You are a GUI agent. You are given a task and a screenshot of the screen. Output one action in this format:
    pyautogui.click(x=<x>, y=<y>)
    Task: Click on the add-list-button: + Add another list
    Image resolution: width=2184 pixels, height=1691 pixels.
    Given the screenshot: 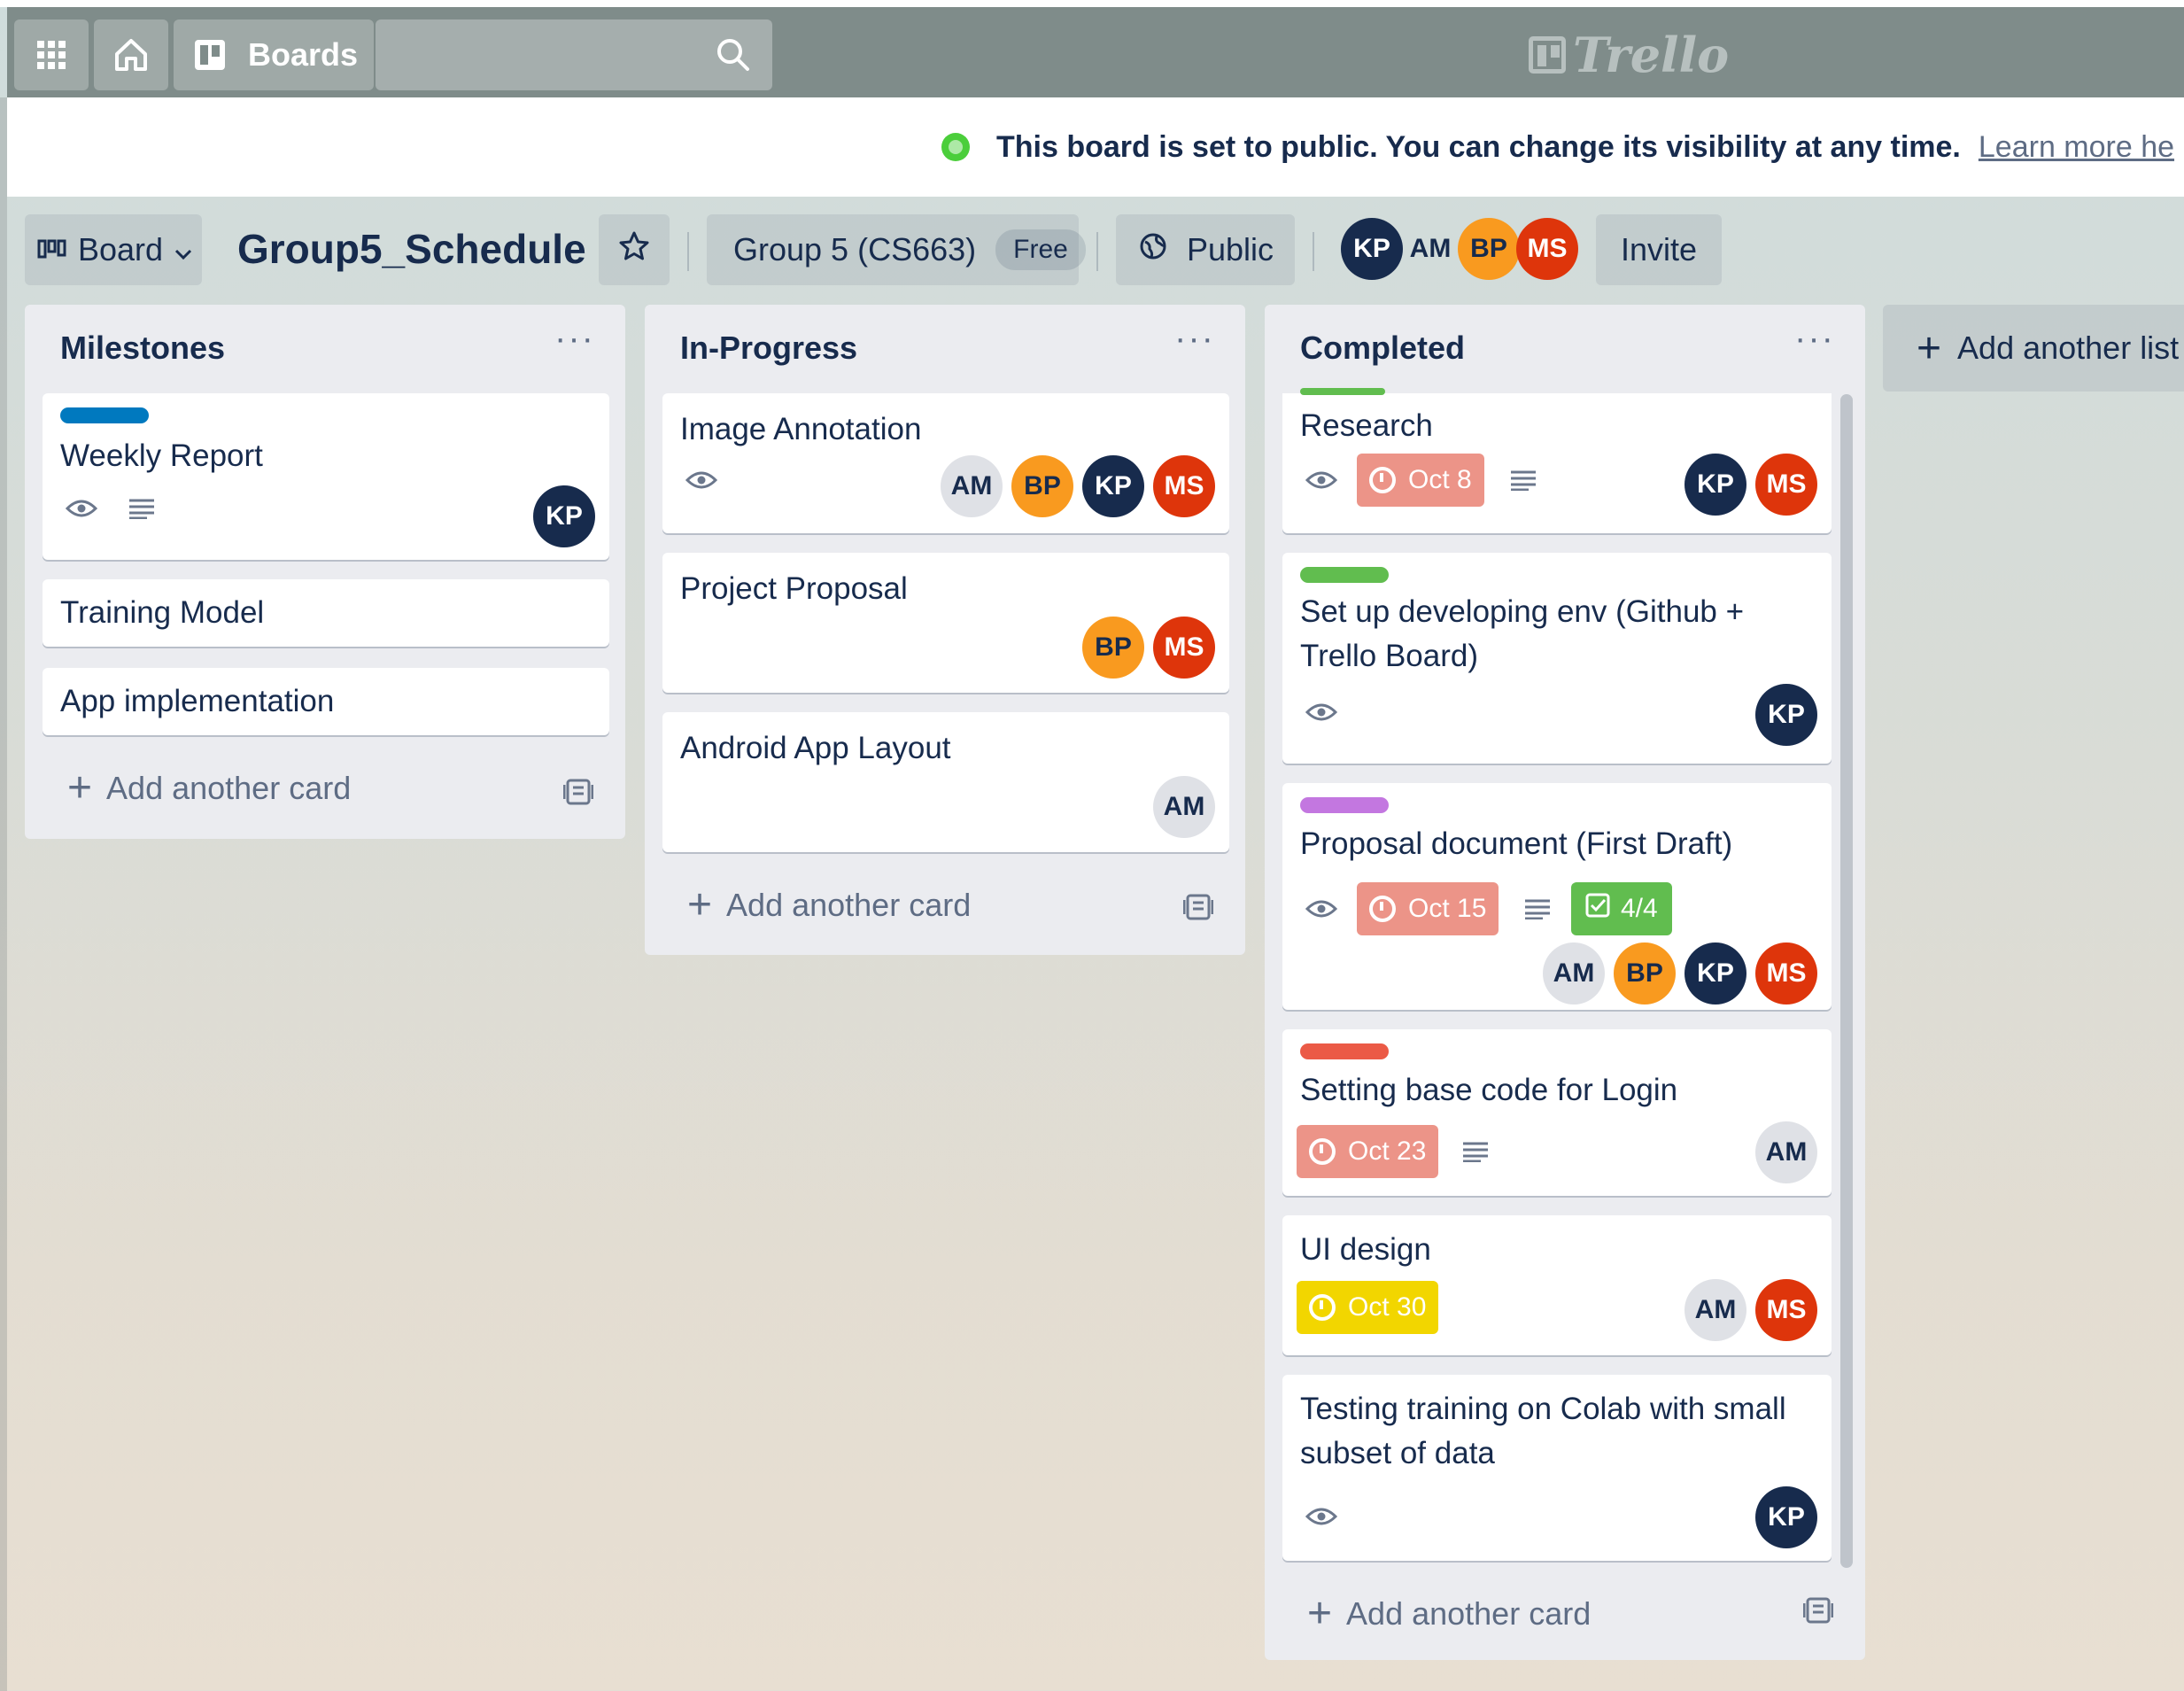 What is the action you would take?
    pyautogui.click(x=2033, y=348)
    